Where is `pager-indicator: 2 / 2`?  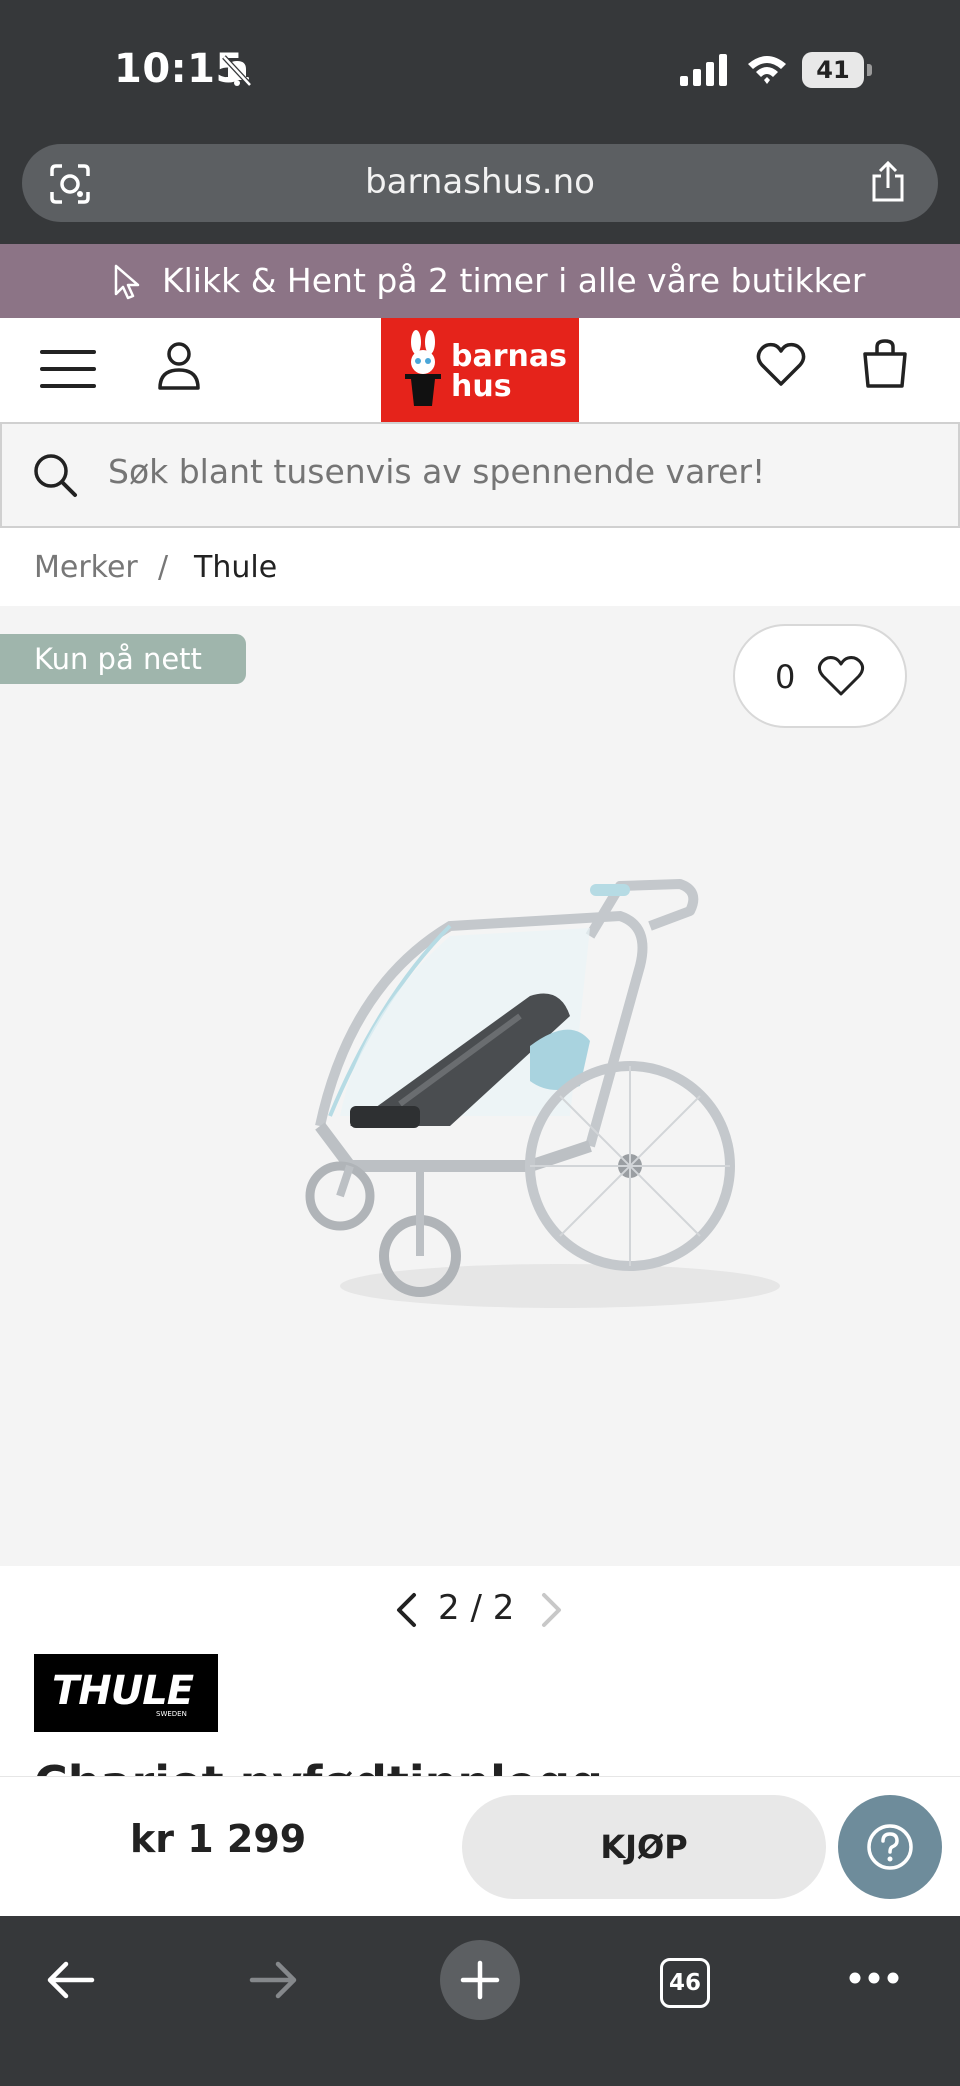 pager-indicator: 2 / 2 is located at coordinates (476, 1608).